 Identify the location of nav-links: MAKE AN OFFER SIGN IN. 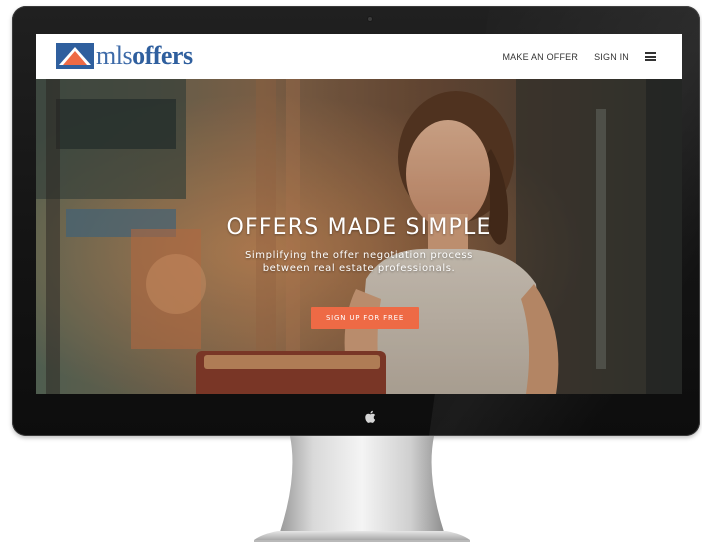
(571, 56).